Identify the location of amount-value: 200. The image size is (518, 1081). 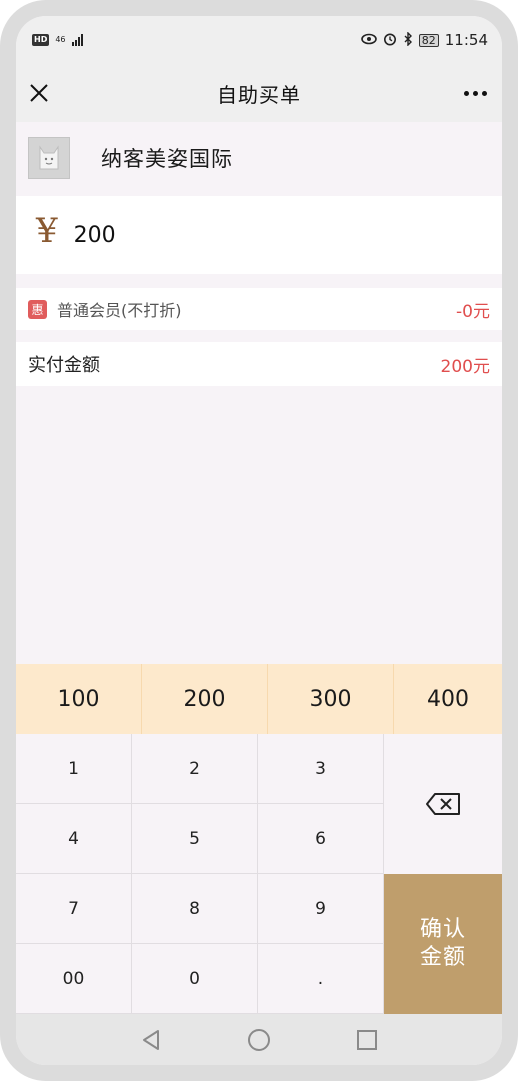
(94, 235).